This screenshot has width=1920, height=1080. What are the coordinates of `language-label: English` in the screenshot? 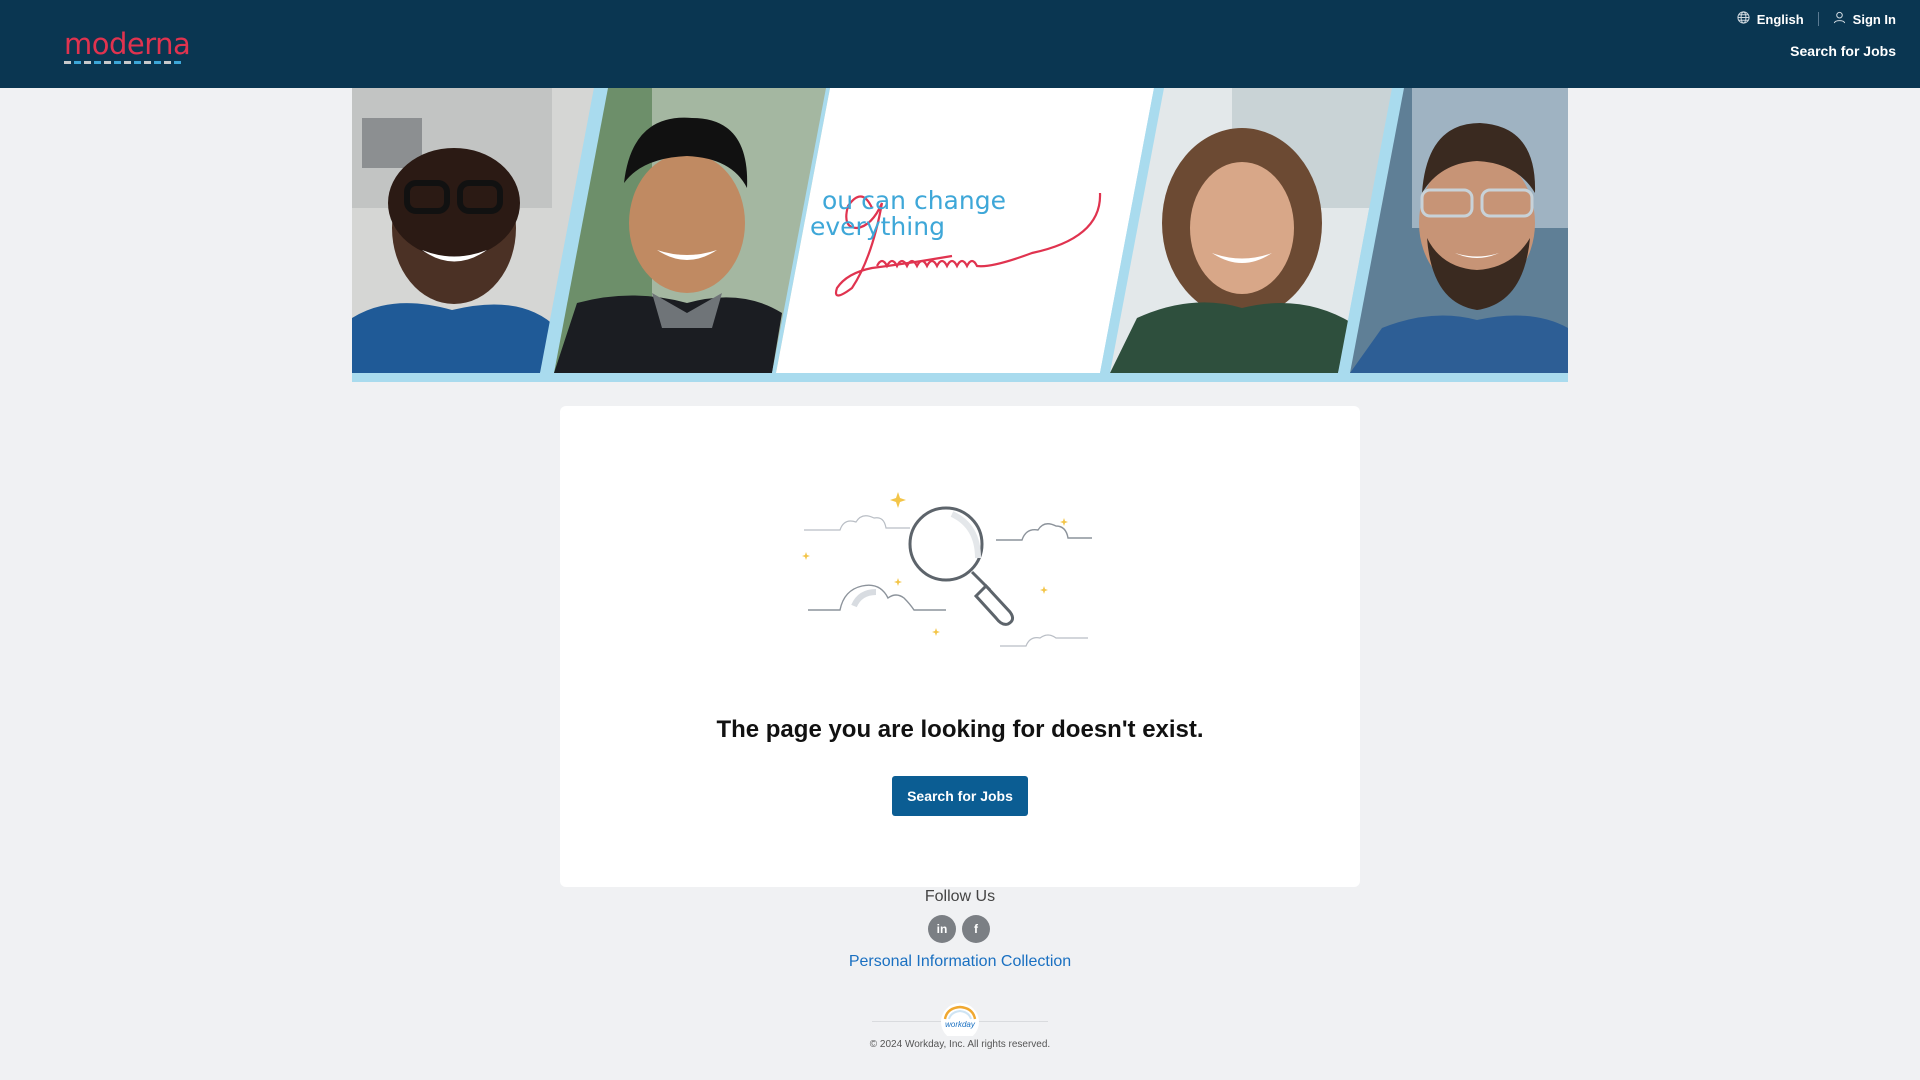 It's located at (1780, 19).